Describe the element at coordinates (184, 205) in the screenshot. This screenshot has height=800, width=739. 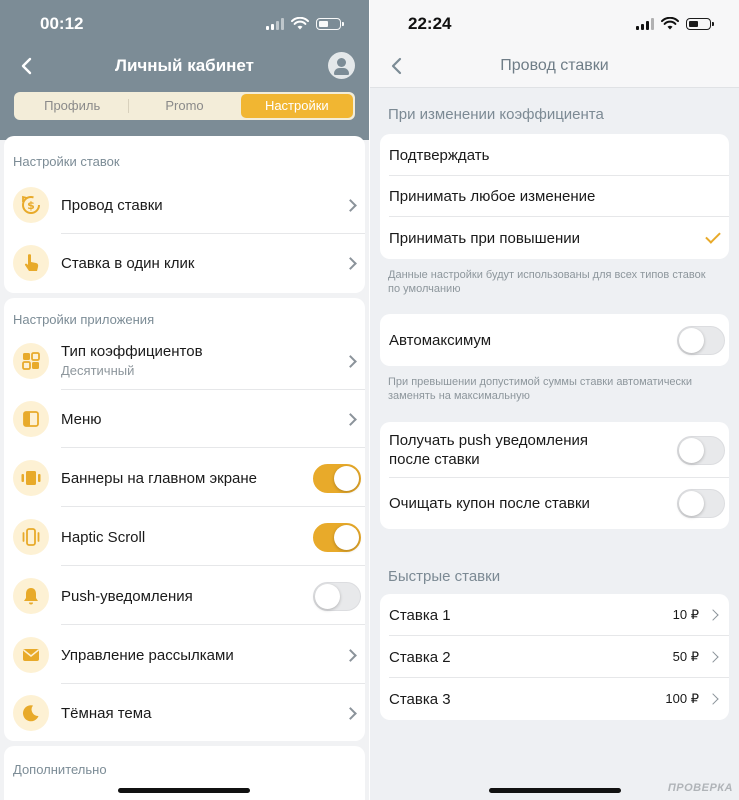
I see `settings-row-bet-confirm: $ Провод ставки` at that location.